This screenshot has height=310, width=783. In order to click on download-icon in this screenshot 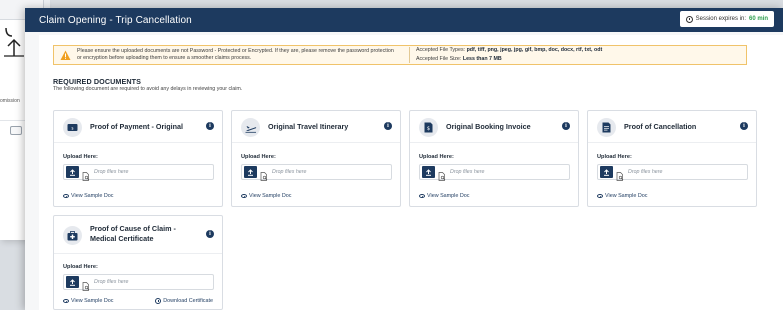, I will do `click(158, 301)`.